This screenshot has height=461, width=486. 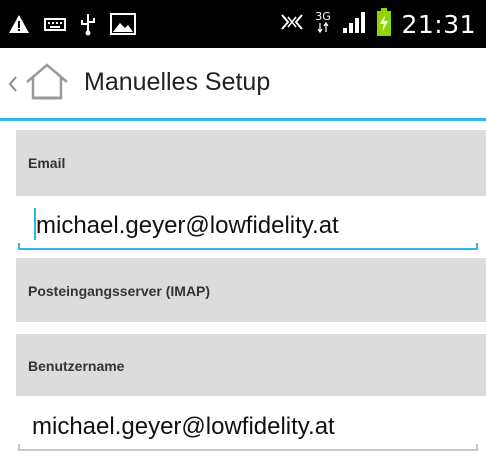 I want to click on incoming-server-section-header: Posteingangsserver (IMAP), so click(x=251, y=290).